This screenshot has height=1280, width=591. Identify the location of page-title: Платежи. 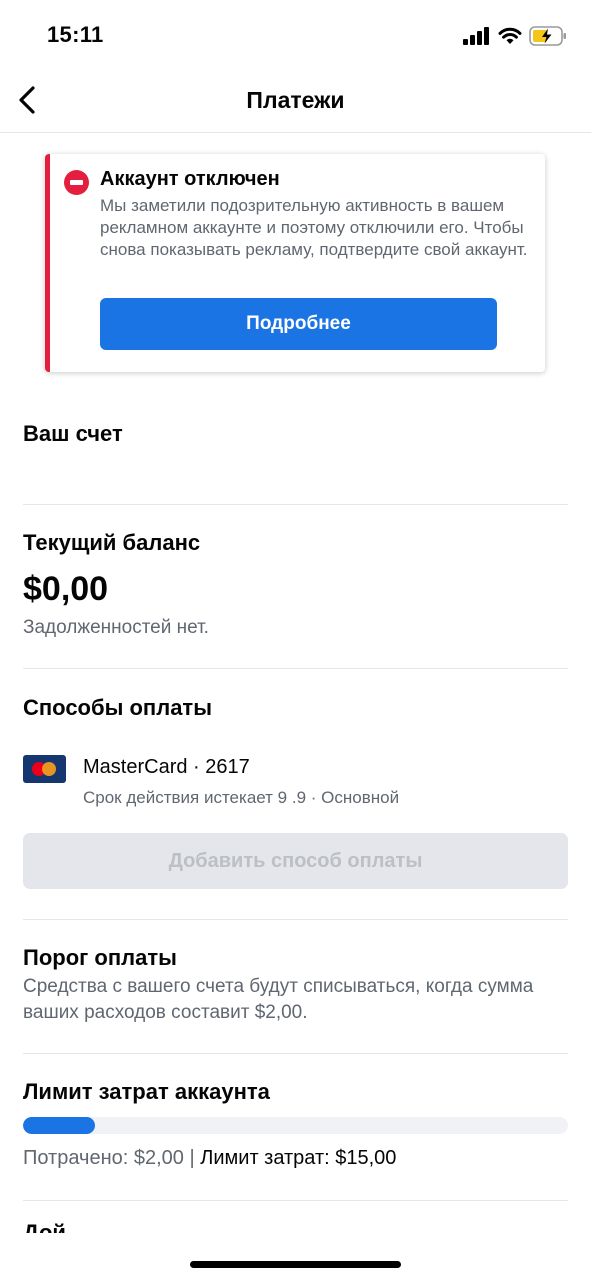
(295, 100).